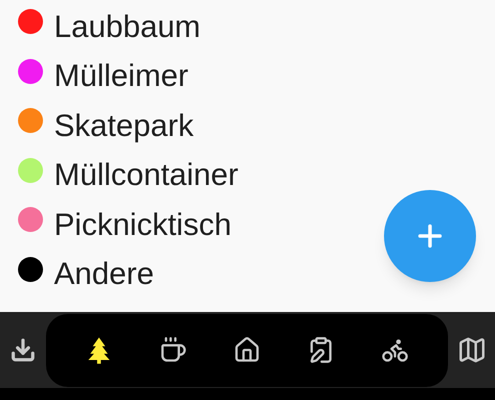 The image size is (495, 400). Describe the element at coordinates (104, 274) in the screenshot. I see `legend-label: Andere` at that location.